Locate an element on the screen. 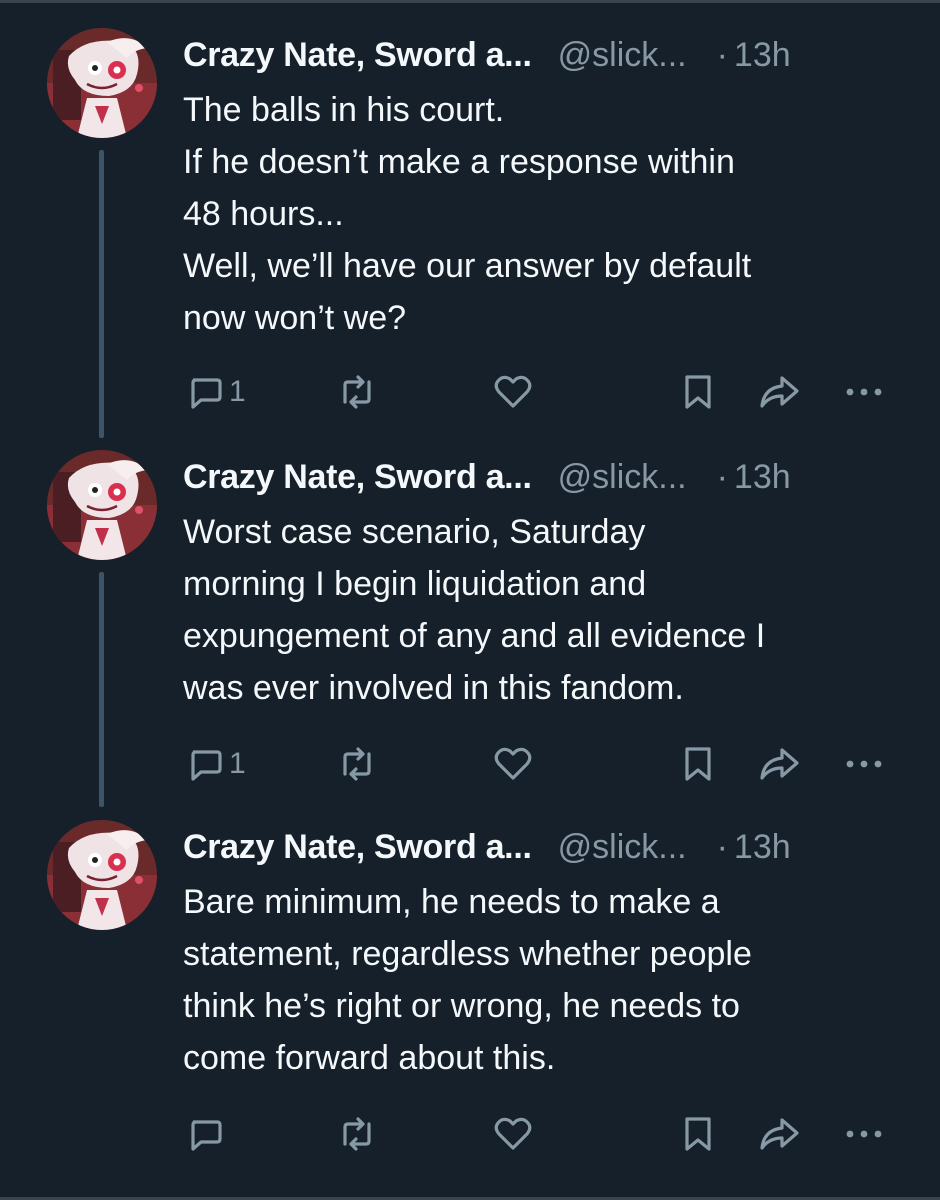 This screenshot has width=940, height=1200. tweet-text-line: come forward about this. is located at coordinates (369, 1058).